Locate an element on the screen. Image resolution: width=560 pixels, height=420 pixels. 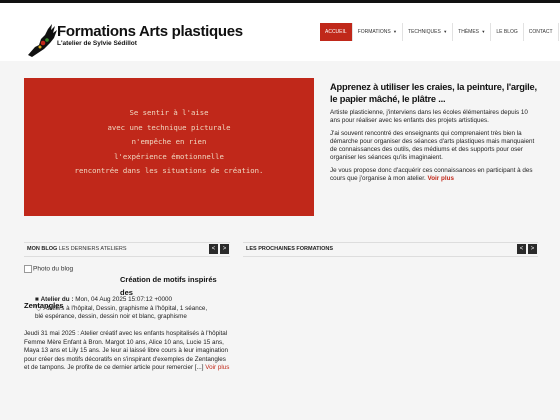
hero-line: n'empêche en rien is located at coordinates (169, 141).